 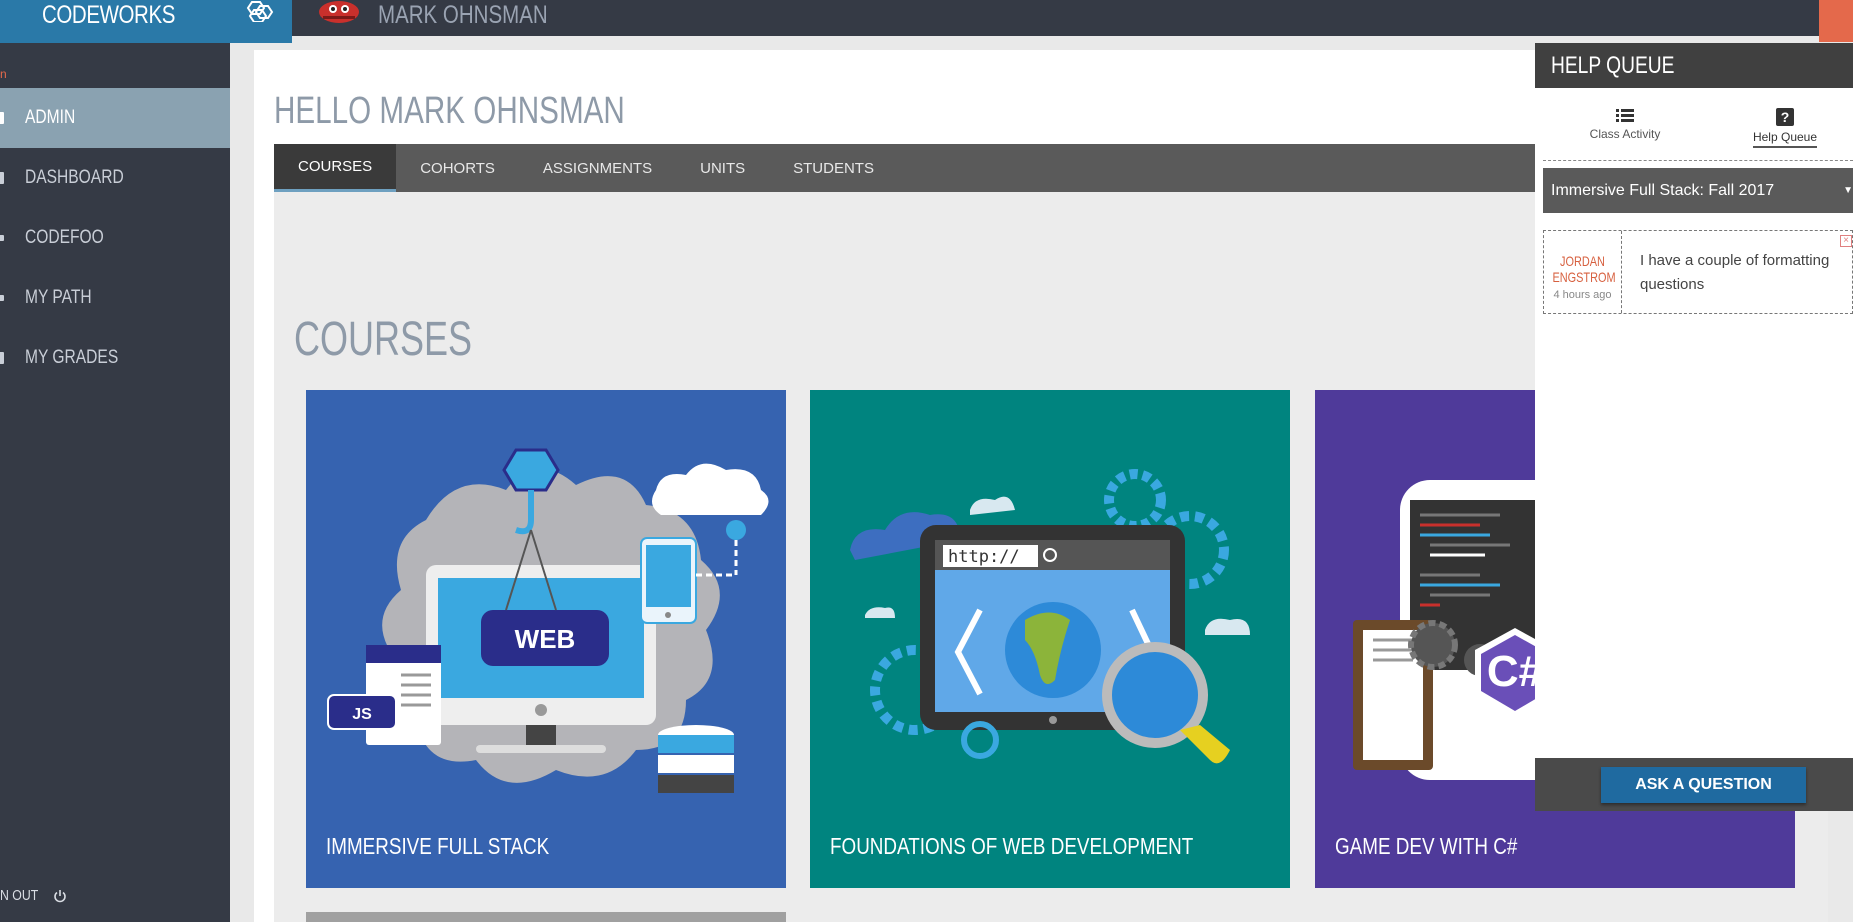 What do you see at coordinates (1785, 139) in the screenshot?
I see `tab-label: Help Queue` at bounding box center [1785, 139].